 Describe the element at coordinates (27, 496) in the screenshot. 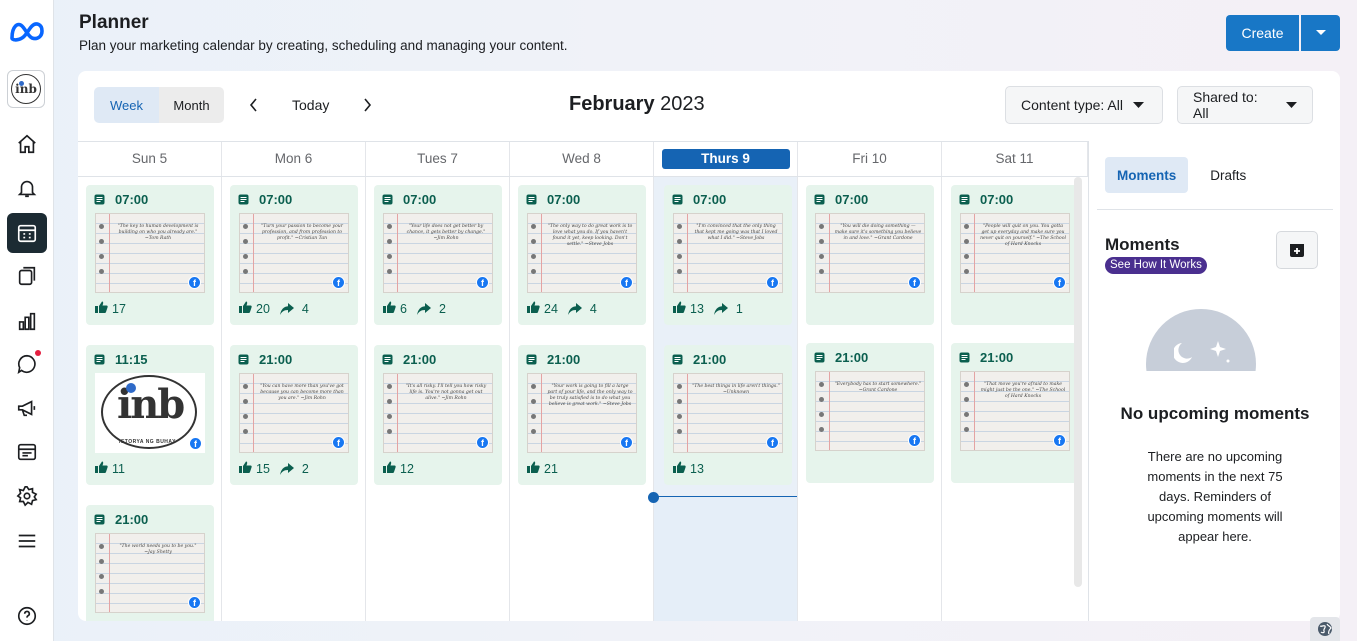

I see `gear-icon` at that location.